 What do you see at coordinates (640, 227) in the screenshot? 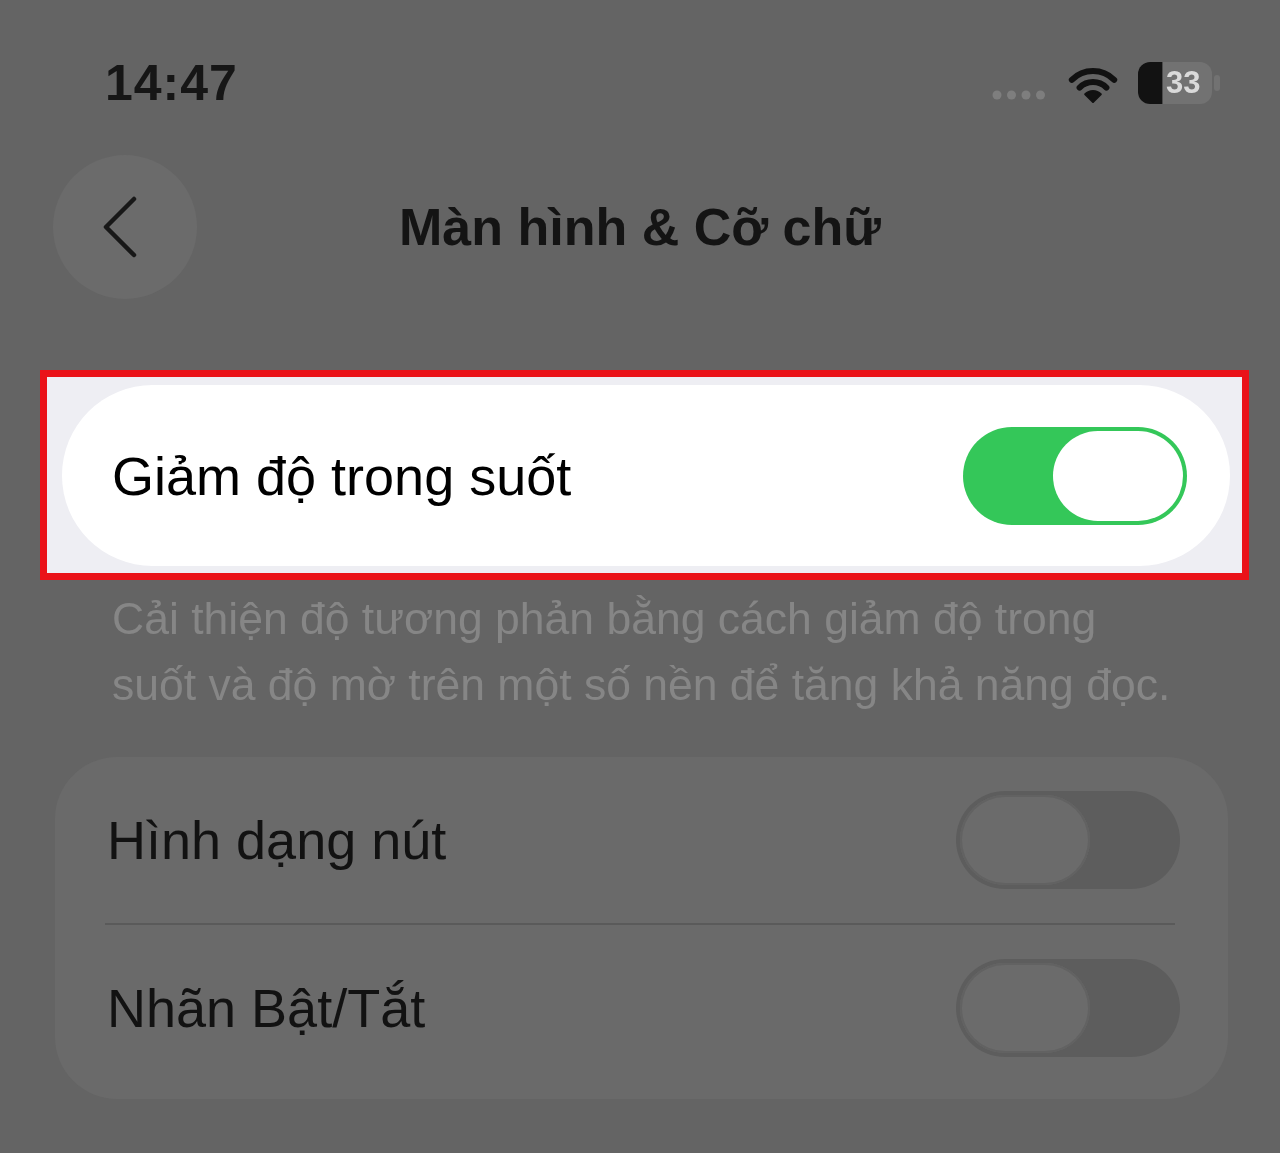
I see `screen-title: Màn hình & Cỡ chữ` at bounding box center [640, 227].